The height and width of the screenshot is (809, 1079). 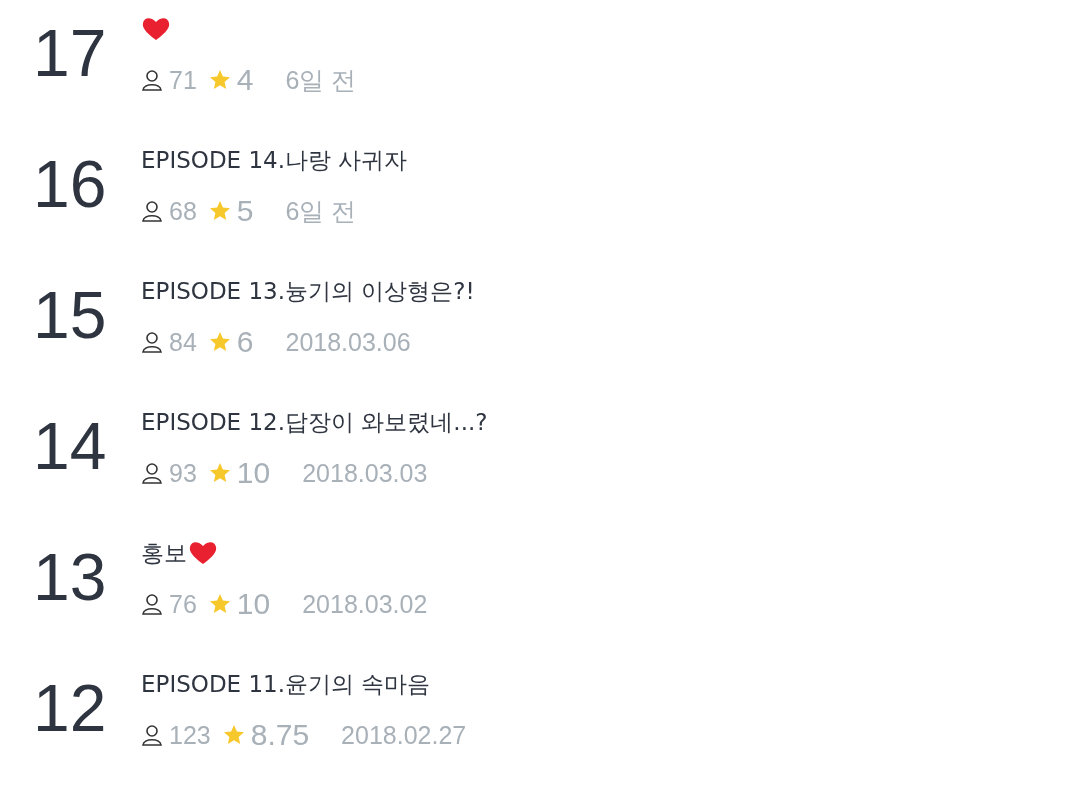 What do you see at coordinates (190, 735) in the screenshot?
I see `view-count: 123` at bounding box center [190, 735].